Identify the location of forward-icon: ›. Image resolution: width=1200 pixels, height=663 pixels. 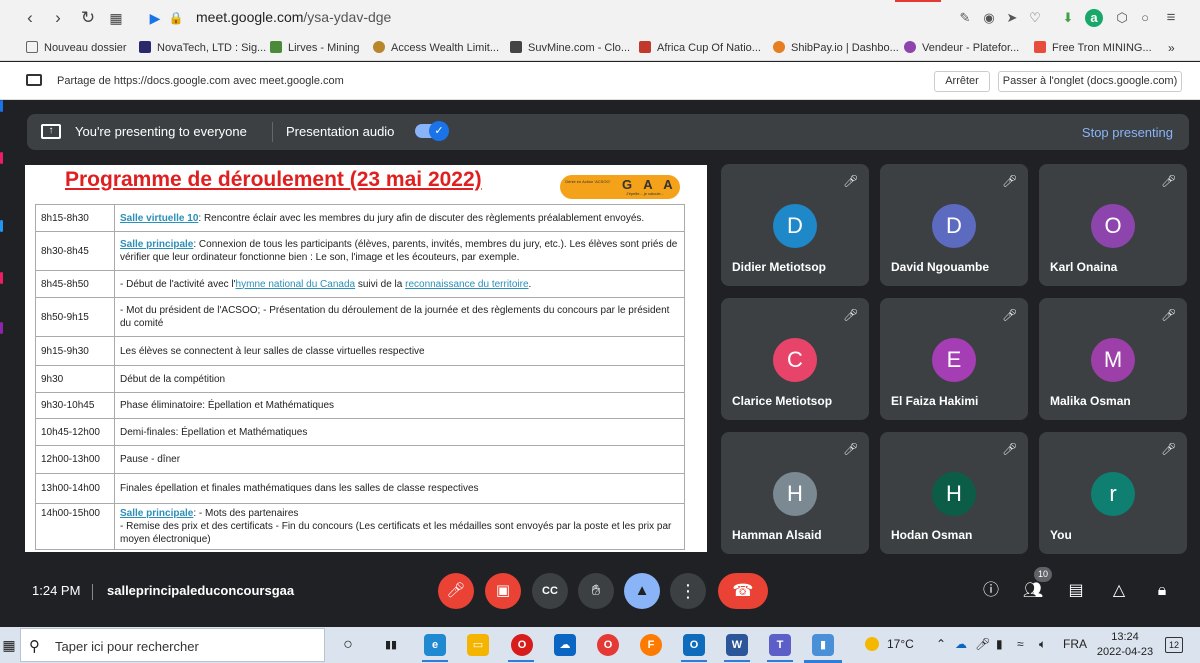
(58, 18).